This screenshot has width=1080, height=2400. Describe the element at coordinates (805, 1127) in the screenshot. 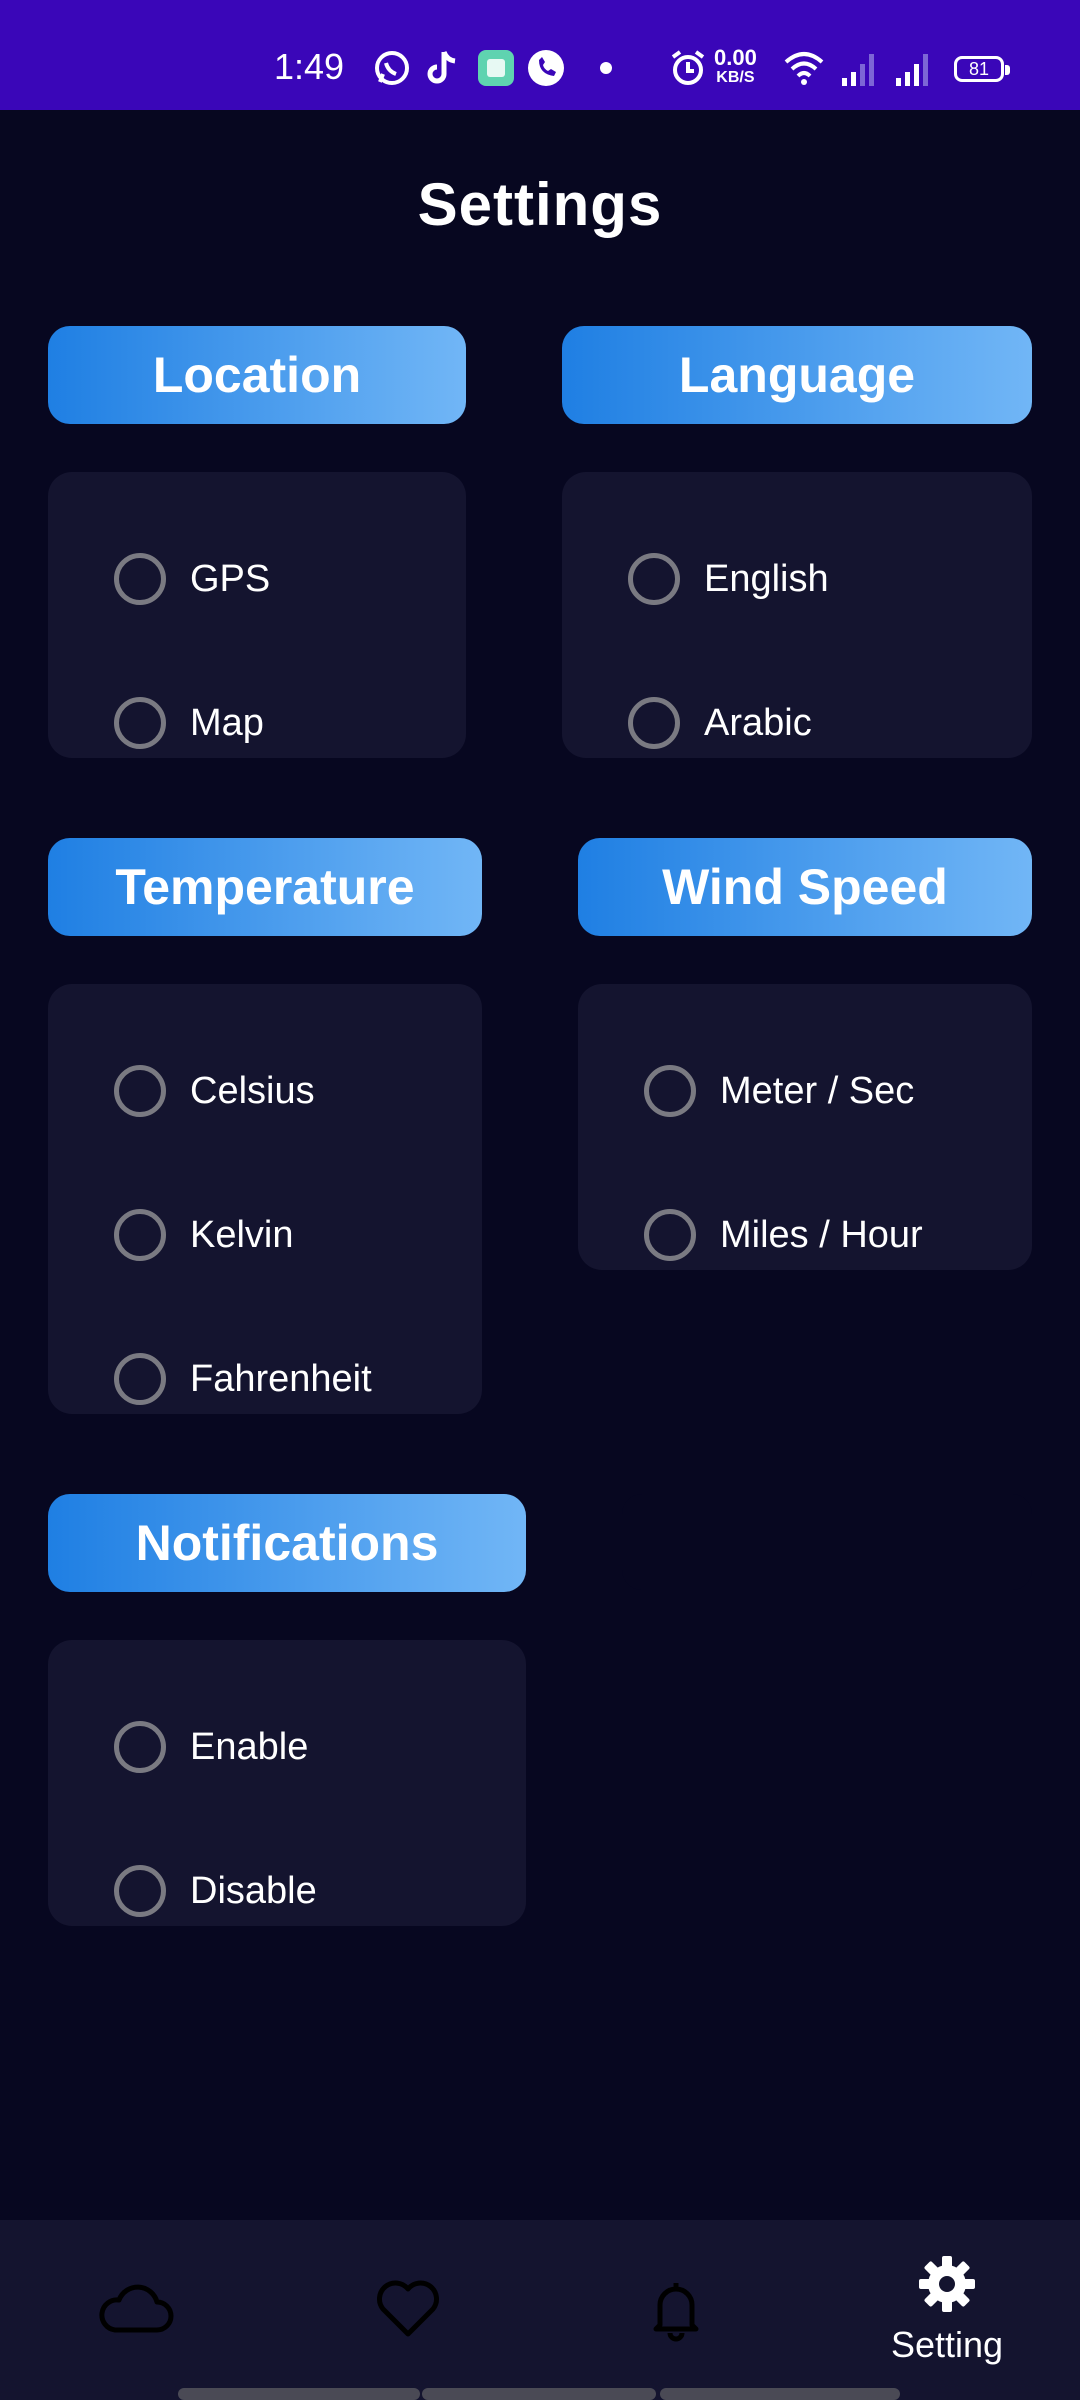

I see `wind-speed-card: Meter / Sec Miles / Hour` at that location.